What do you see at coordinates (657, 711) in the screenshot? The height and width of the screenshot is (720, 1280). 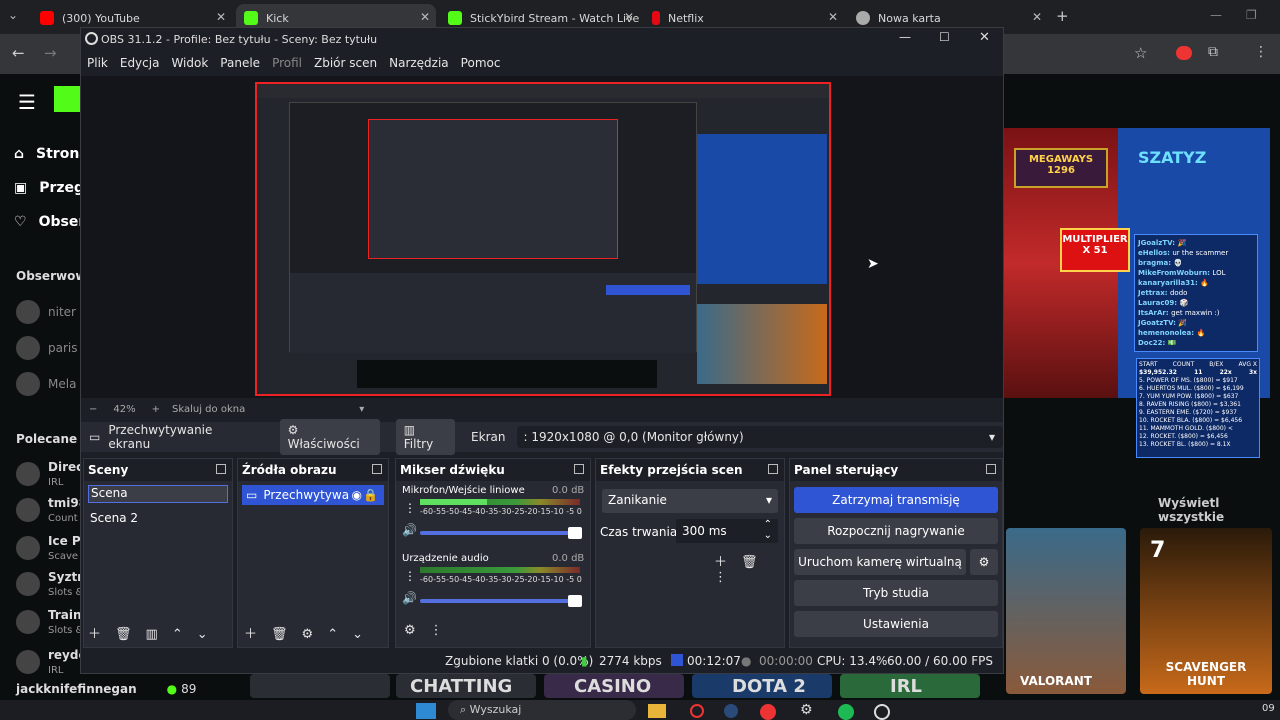 I see `folder-icon` at bounding box center [657, 711].